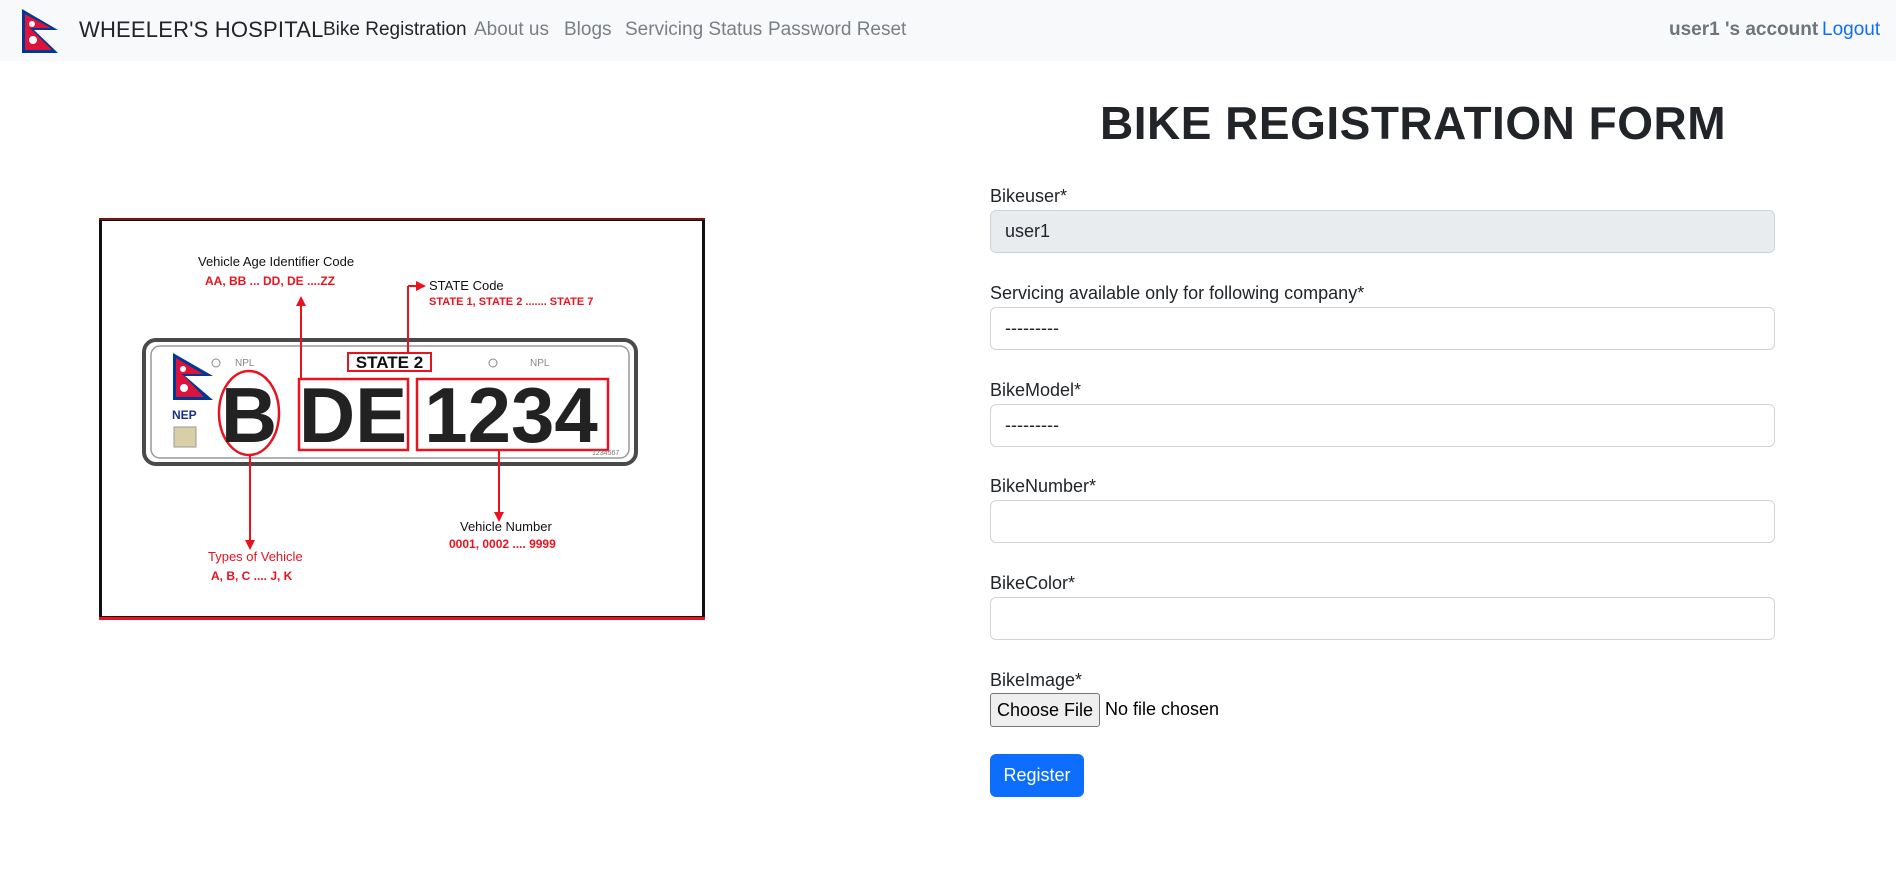 This screenshot has height=876, width=1896. Describe the element at coordinates (1029, 196) in the screenshot. I see `bikeuser-label: Bikeuser*` at that location.